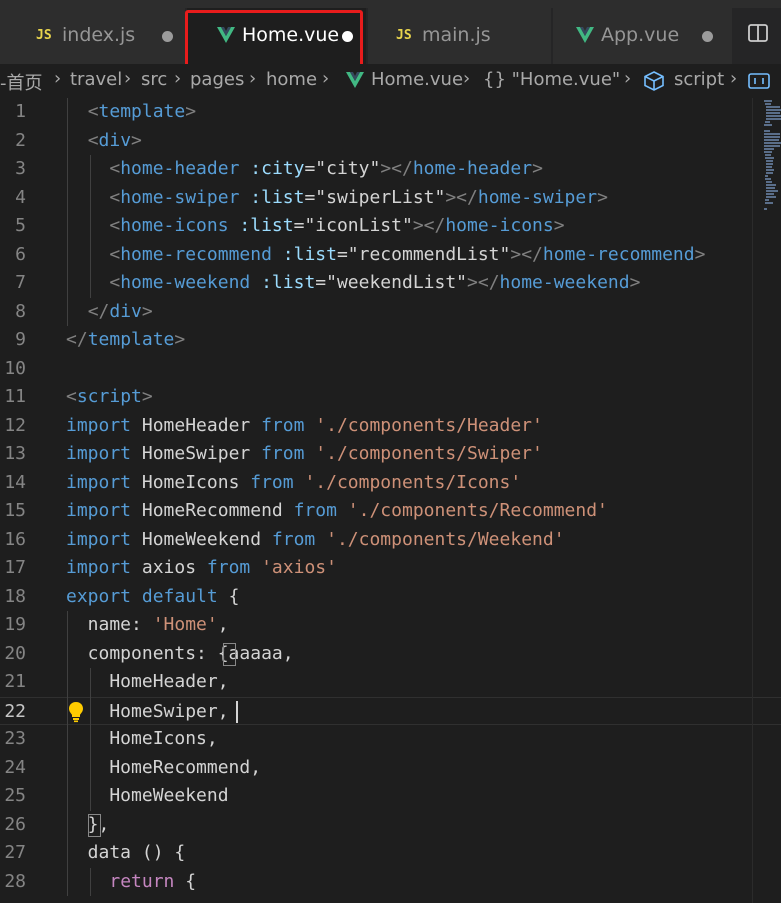 This screenshot has width=781, height=903. What do you see at coordinates (390, 568) in the screenshot?
I see `code-line: 17 import axios from 'axios'` at bounding box center [390, 568].